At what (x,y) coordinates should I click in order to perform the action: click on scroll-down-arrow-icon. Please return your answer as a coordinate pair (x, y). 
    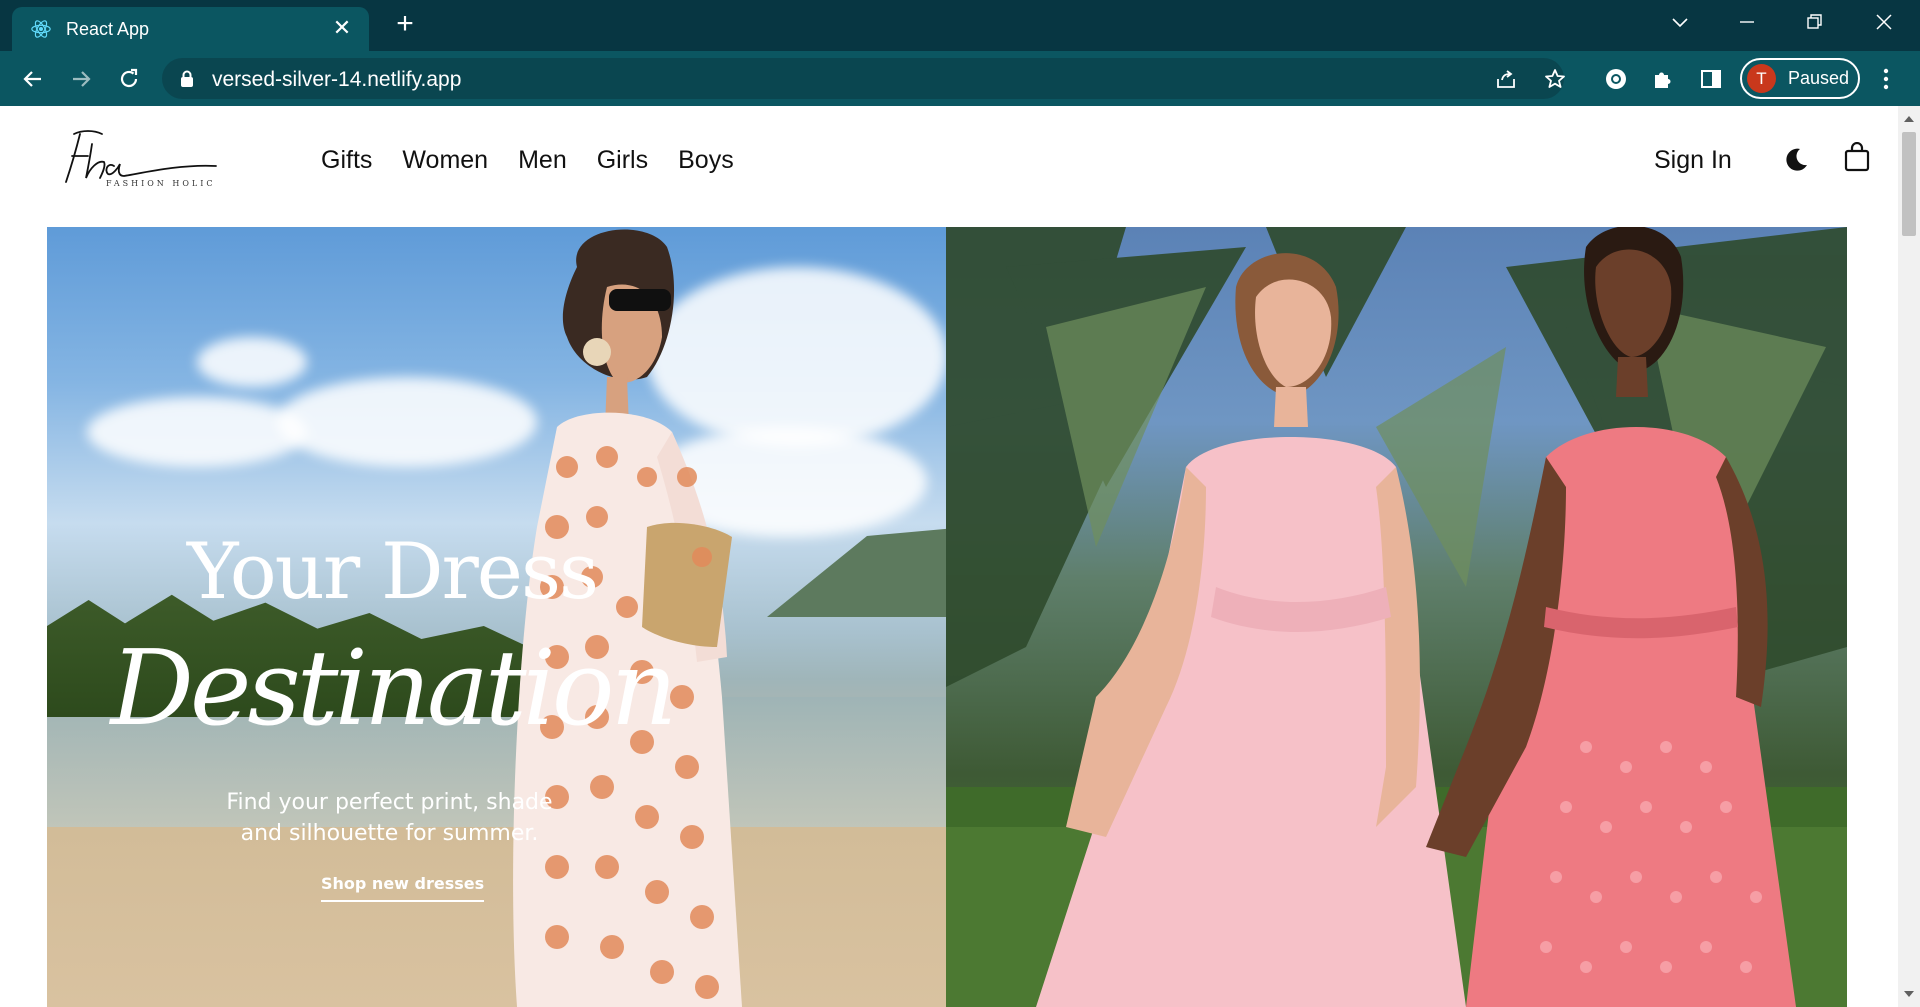
    Looking at the image, I should click on (1909, 994).